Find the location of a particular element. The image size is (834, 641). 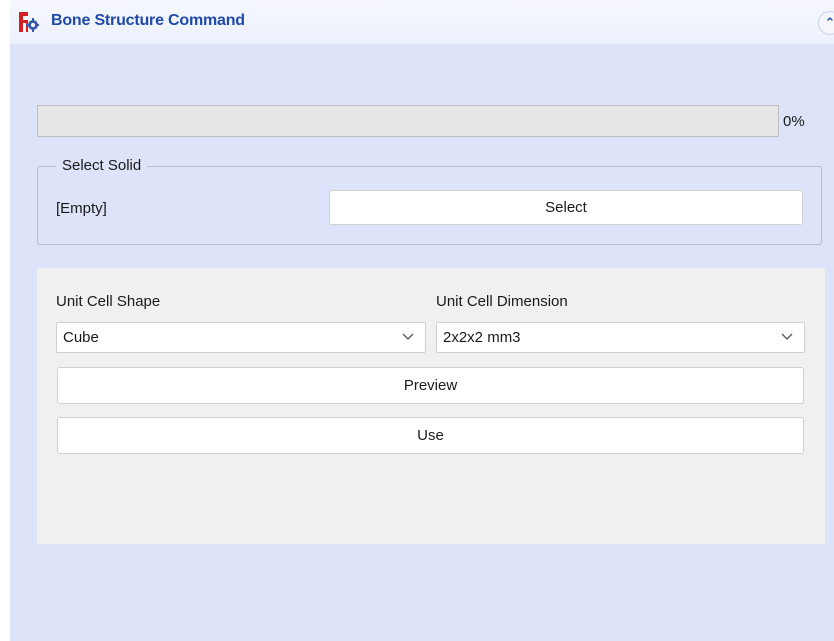

progress-bar is located at coordinates (408, 121).